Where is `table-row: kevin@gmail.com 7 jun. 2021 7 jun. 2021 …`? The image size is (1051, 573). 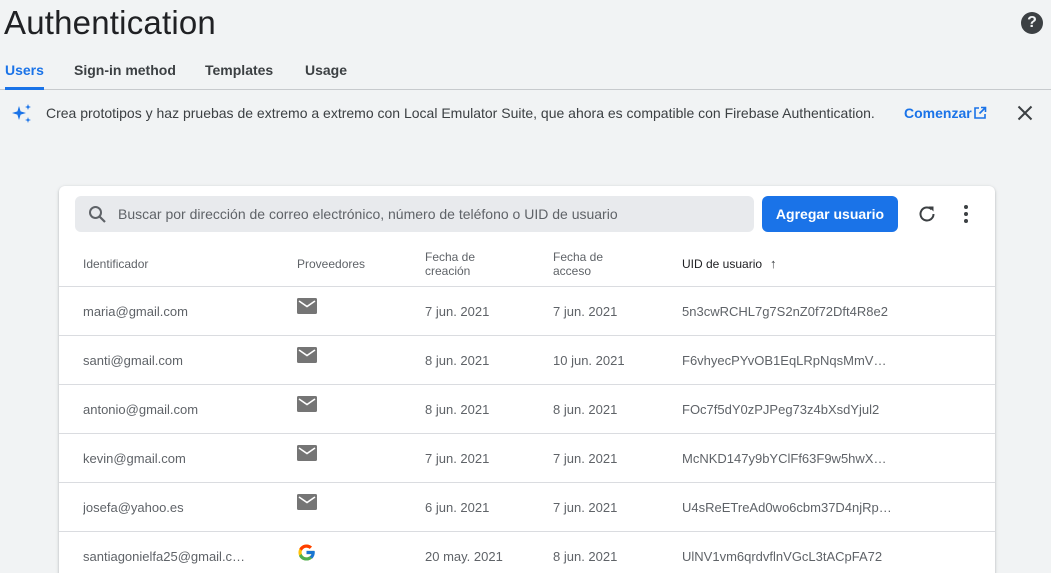
table-row: kevin@gmail.com 7 jun. 2021 7 jun. 2021 … is located at coordinates (527, 458).